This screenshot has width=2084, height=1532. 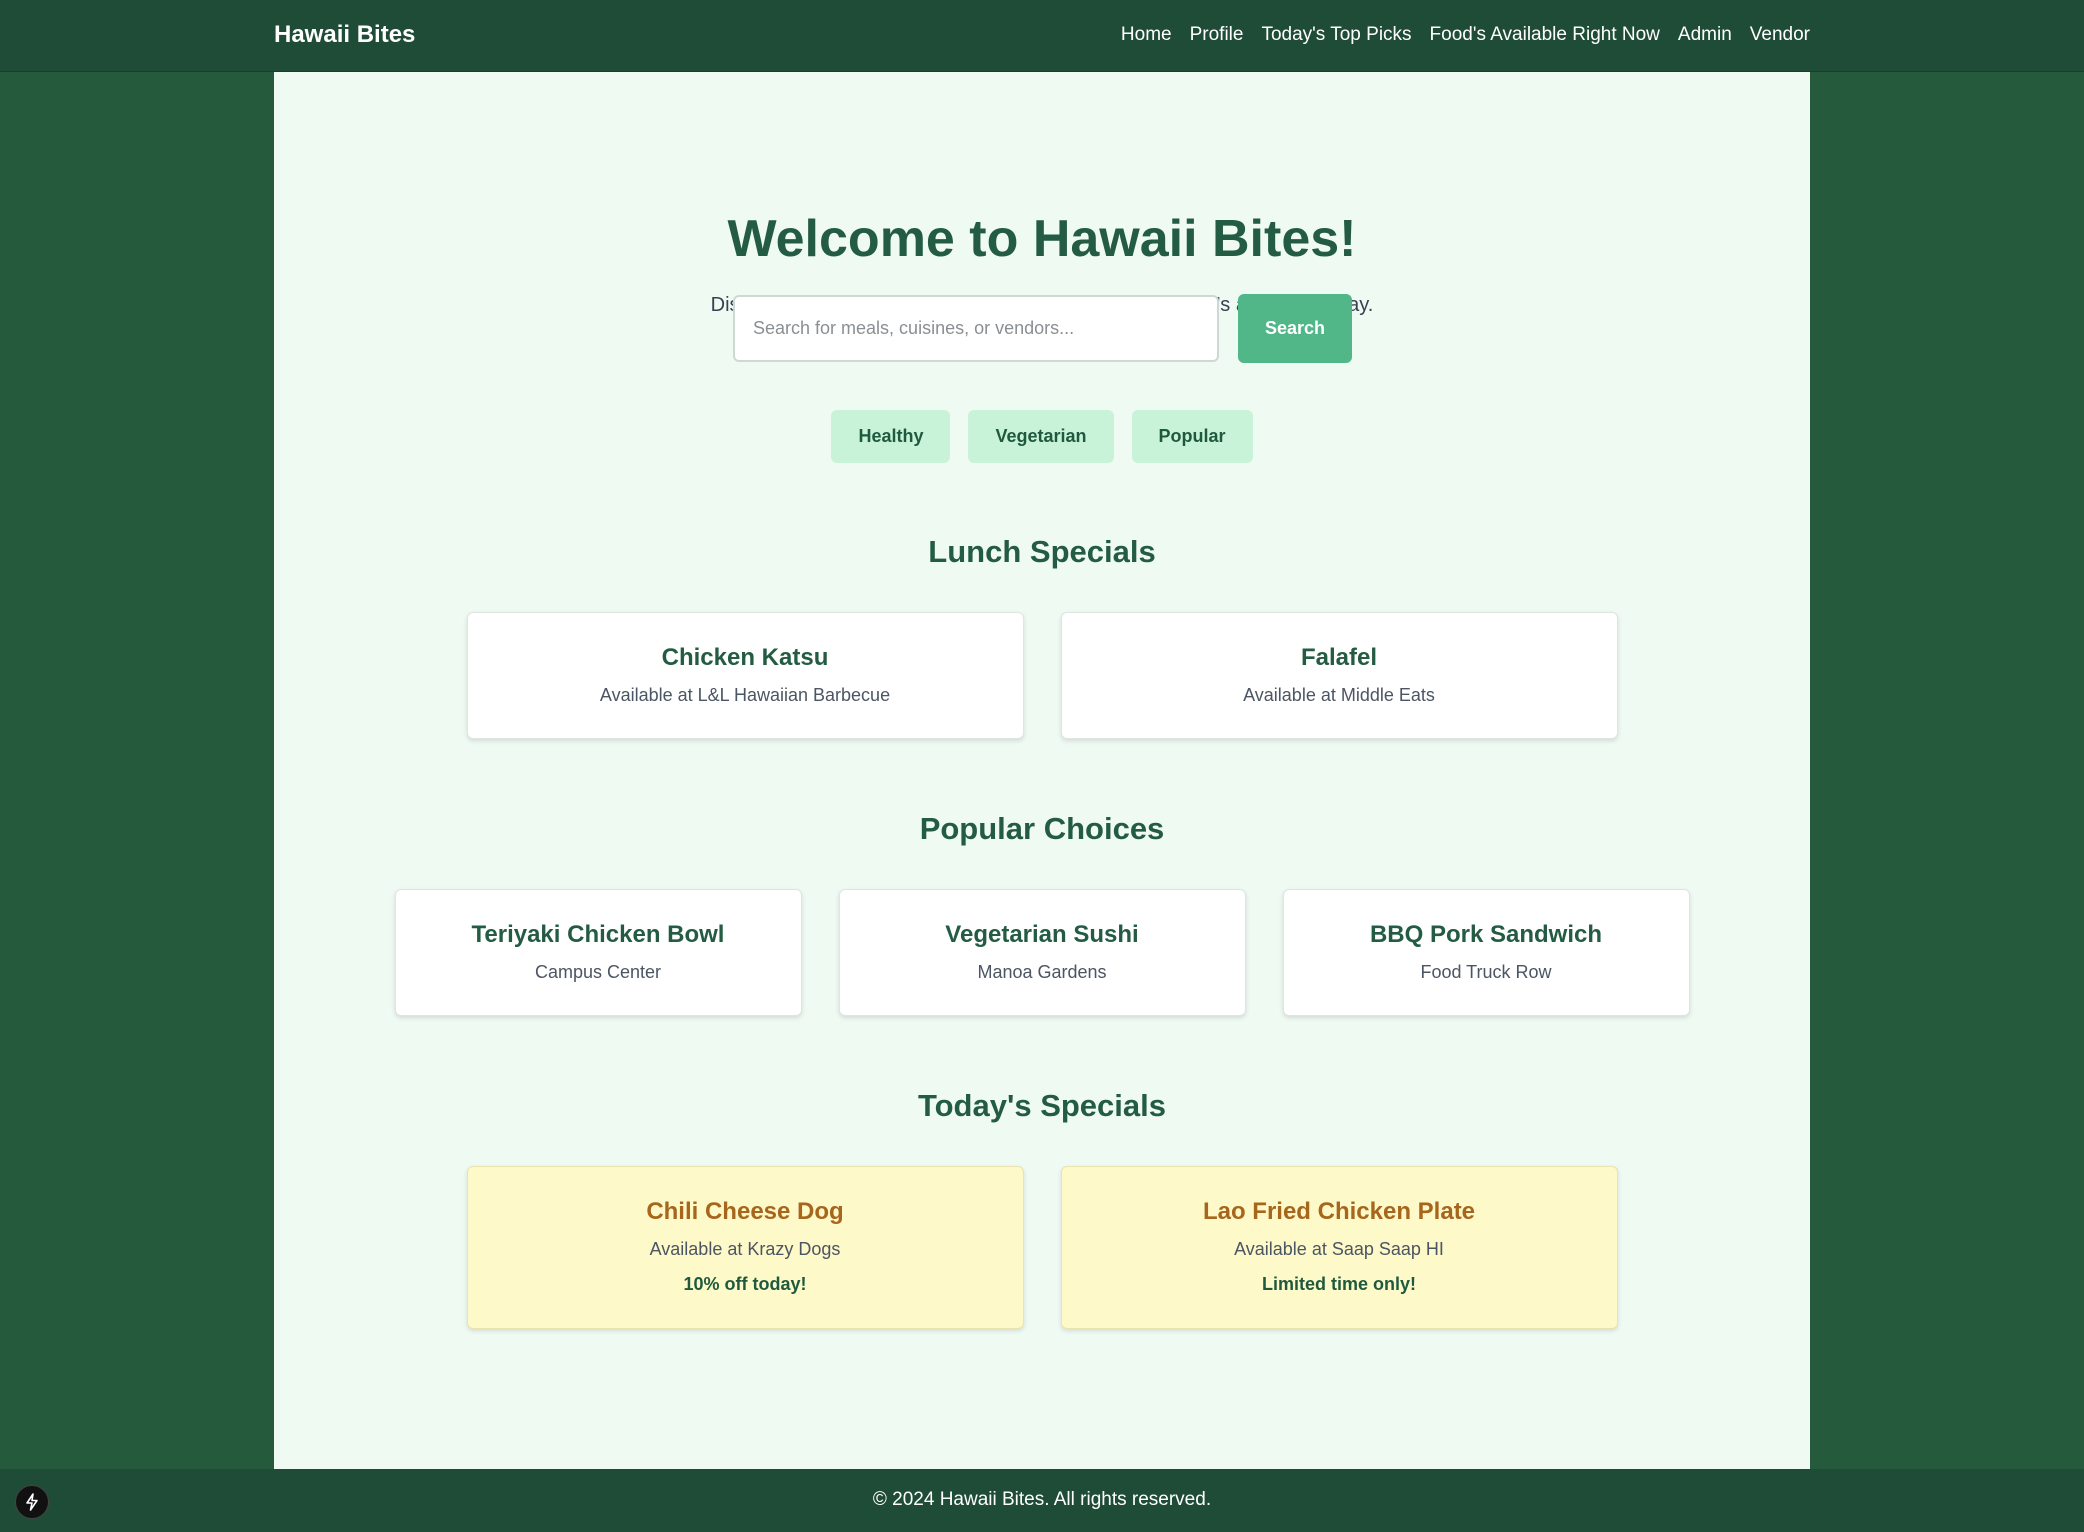 I want to click on special-card-name: Chili Cheese Dog, so click(x=745, y=1211).